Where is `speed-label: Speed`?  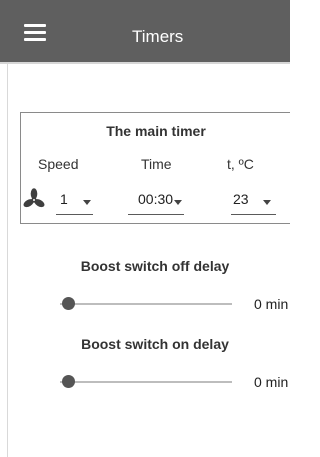 speed-label: Speed is located at coordinates (58, 164).